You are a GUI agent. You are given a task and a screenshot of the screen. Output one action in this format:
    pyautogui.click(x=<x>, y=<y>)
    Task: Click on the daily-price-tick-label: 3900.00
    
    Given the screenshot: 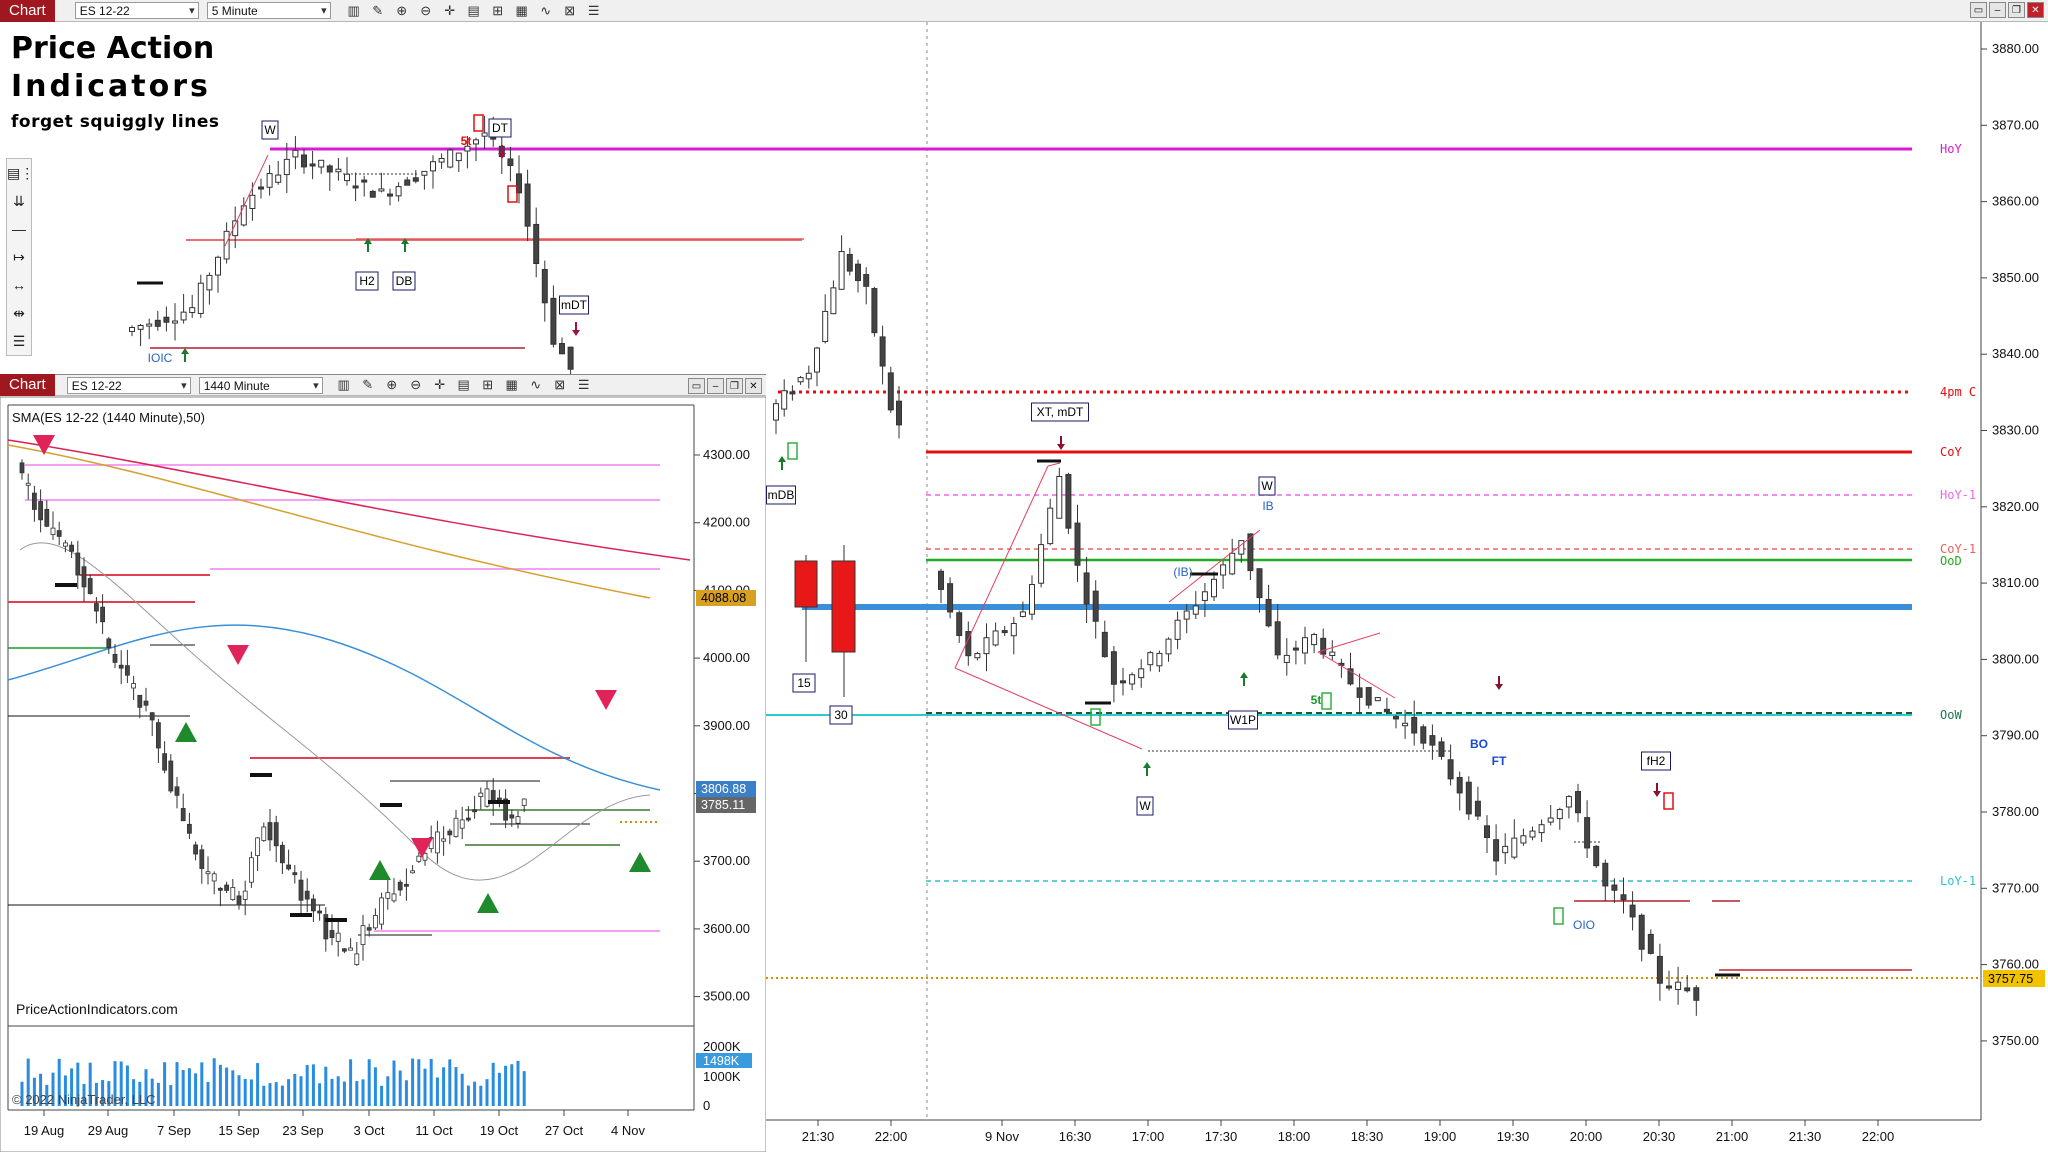 What is the action you would take?
    pyautogui.click(x=726, y=725)
    